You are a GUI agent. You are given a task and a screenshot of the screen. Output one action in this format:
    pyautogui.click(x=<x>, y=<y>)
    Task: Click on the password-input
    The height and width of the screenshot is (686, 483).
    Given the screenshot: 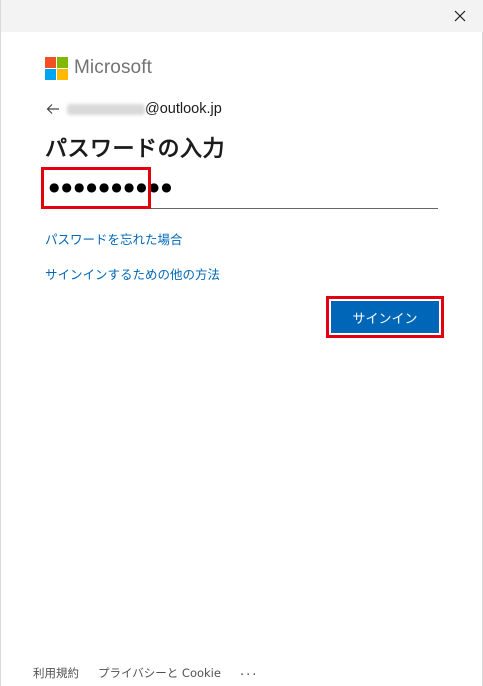 What is the action you would take?
    pyautogui.click(x=241, y=190)
    